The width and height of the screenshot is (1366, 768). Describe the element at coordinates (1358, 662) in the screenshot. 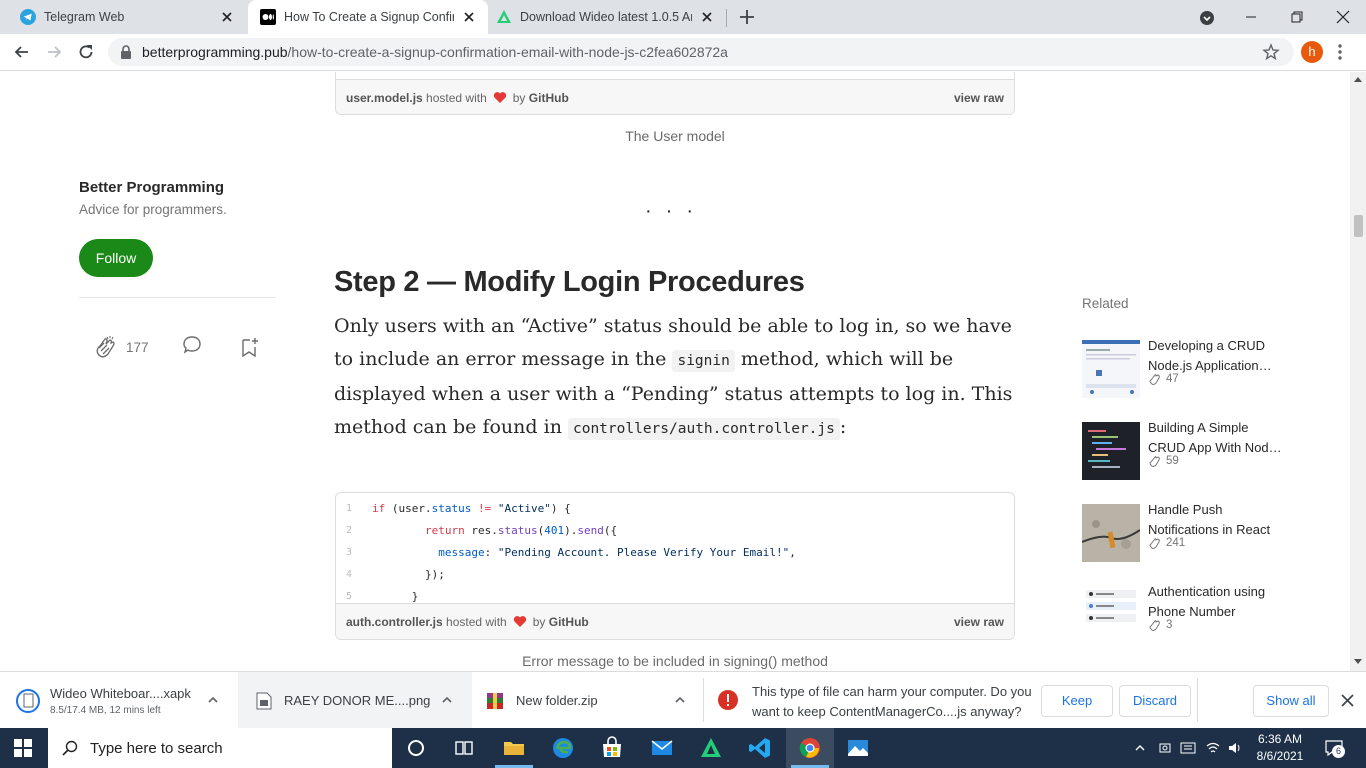

I see `scroll-down-icon` at that location.